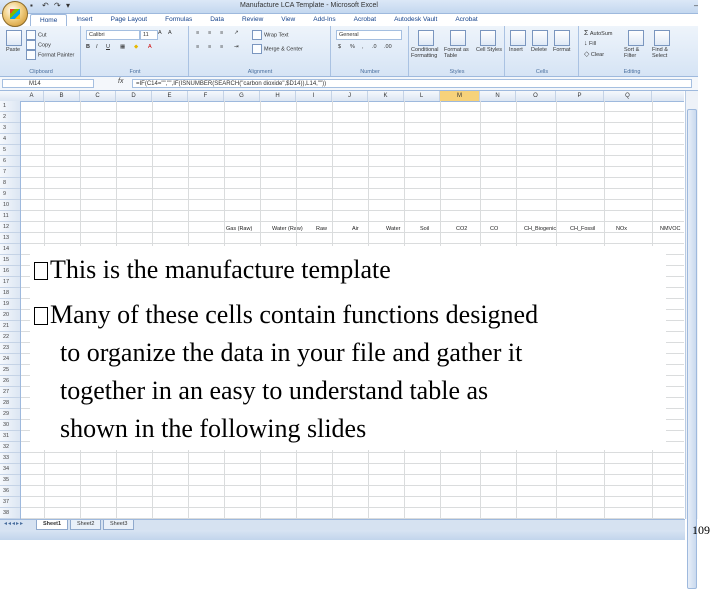 The image size is (720, 589). I want to click on cell-header-co2: CO2, so click(461, 229).